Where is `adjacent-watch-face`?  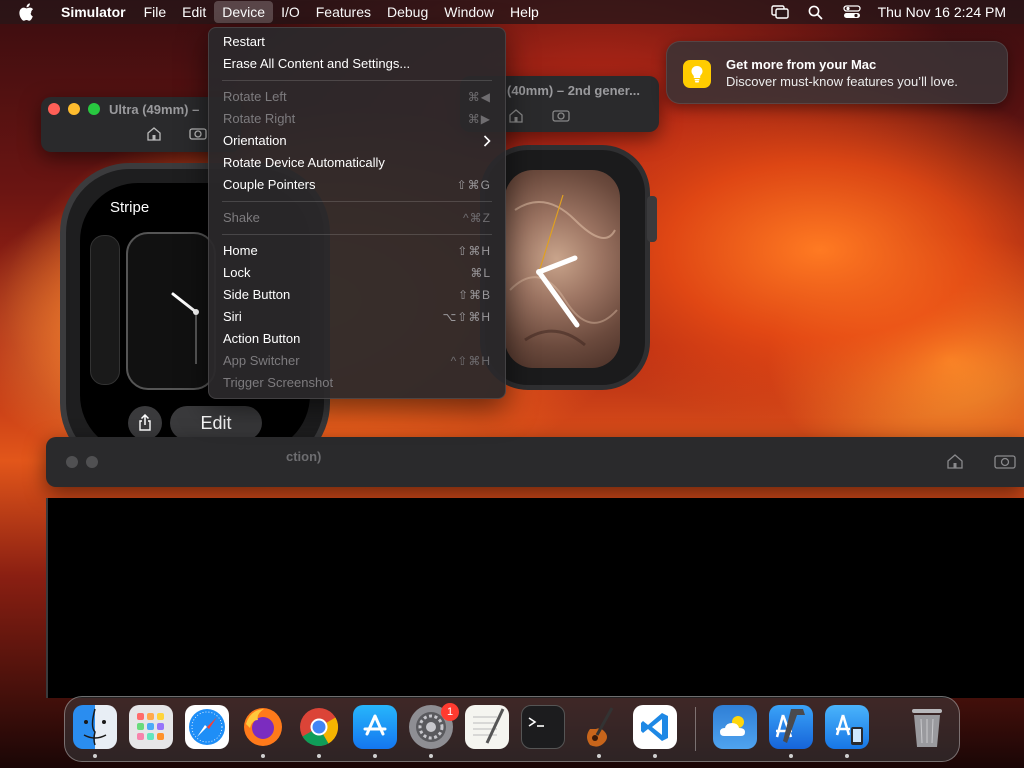 adjacent-watch-face is located at coordinates (105, 310).